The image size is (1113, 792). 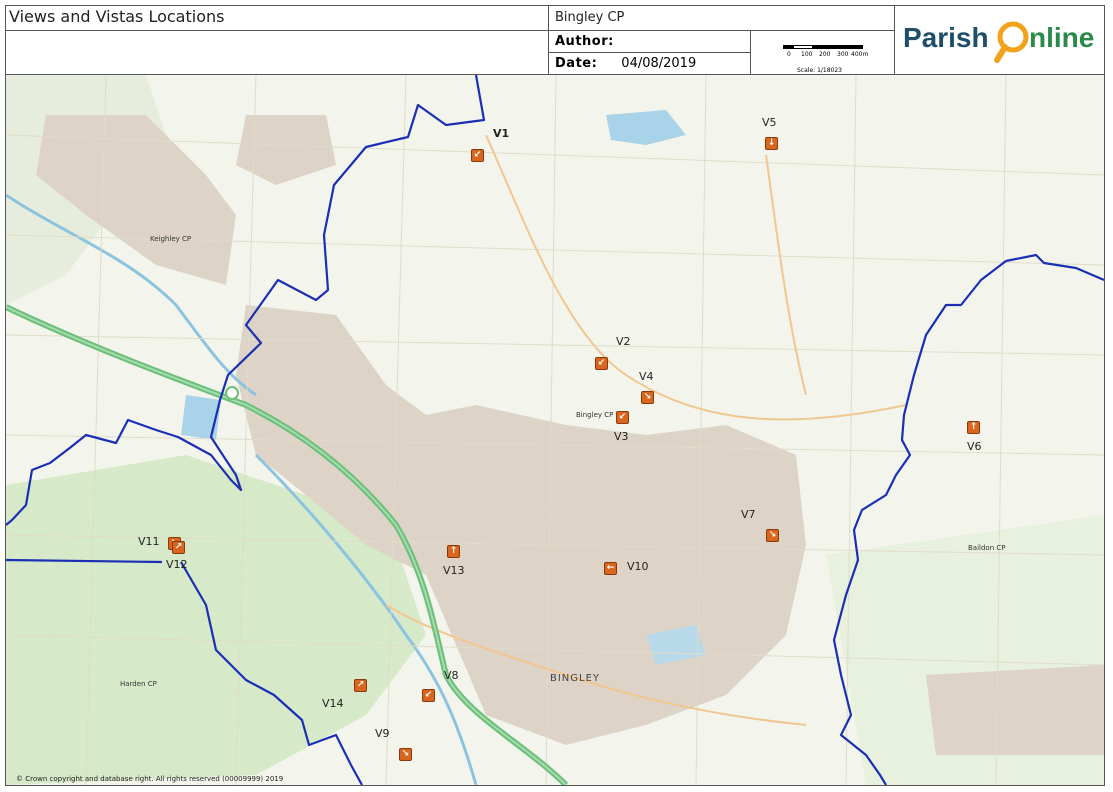 What do you see at coordinates (601, 363) in the screenshot?
I see `view-marker-v2: ↙` at bounding box center [601, 363].